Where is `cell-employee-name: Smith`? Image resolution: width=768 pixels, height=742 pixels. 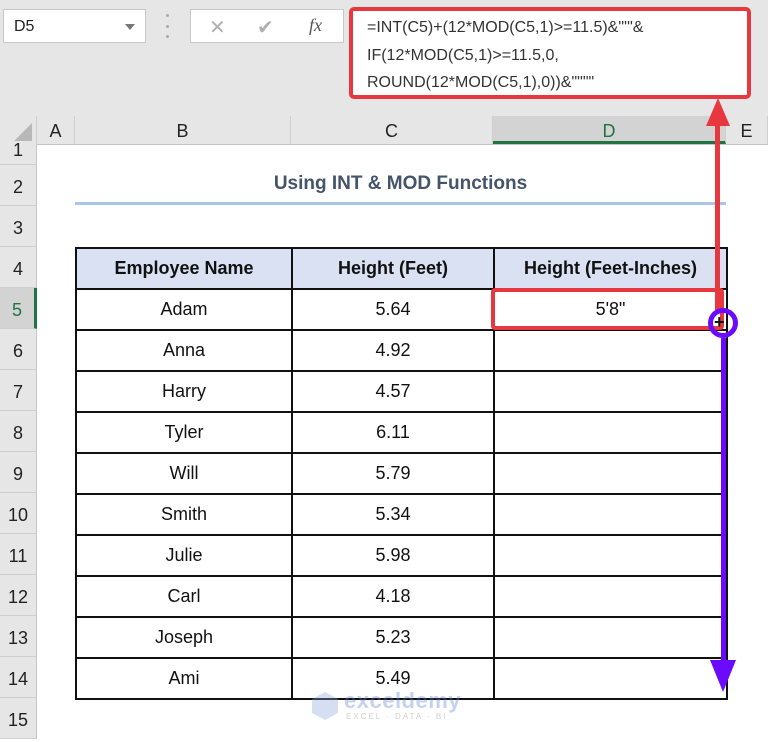
cell-employee-name: Smith is located at coordinates (184, 514).